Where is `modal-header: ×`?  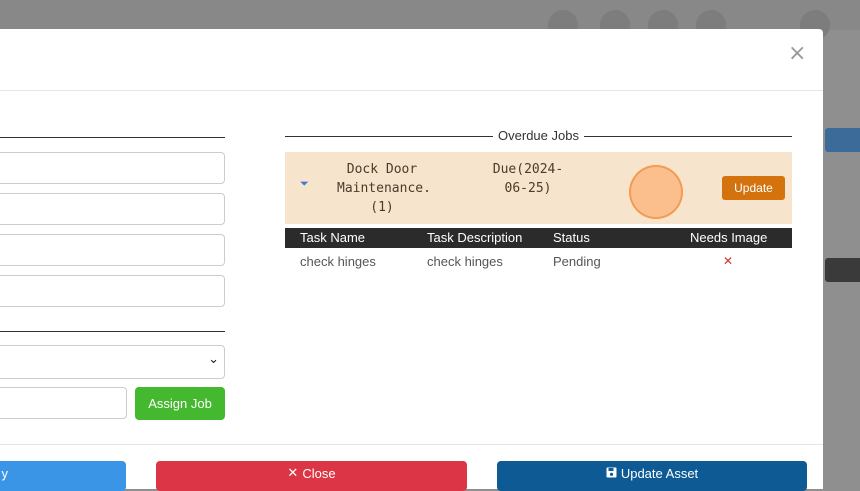
modal-header: × is located at coordinates (411, 60).